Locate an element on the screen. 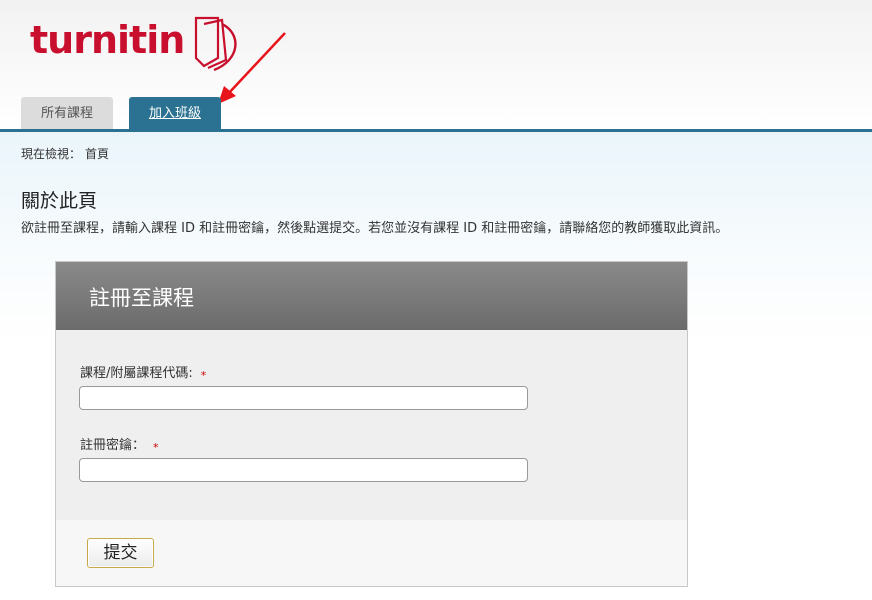  submit-button: 提交 is located at coordinates (120, 553).